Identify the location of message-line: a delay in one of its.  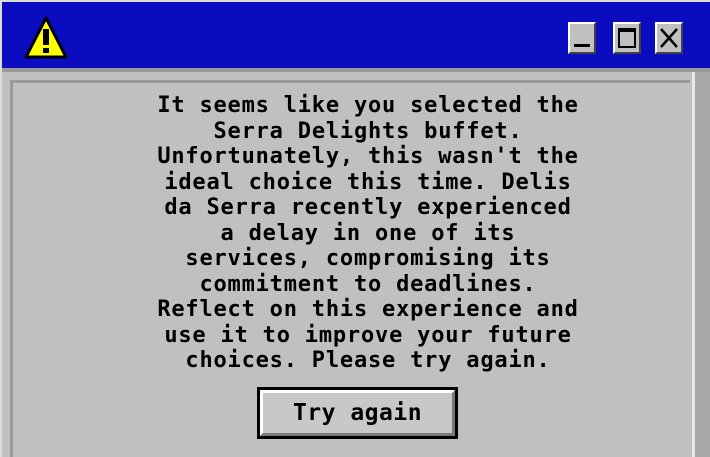
(368, 233).